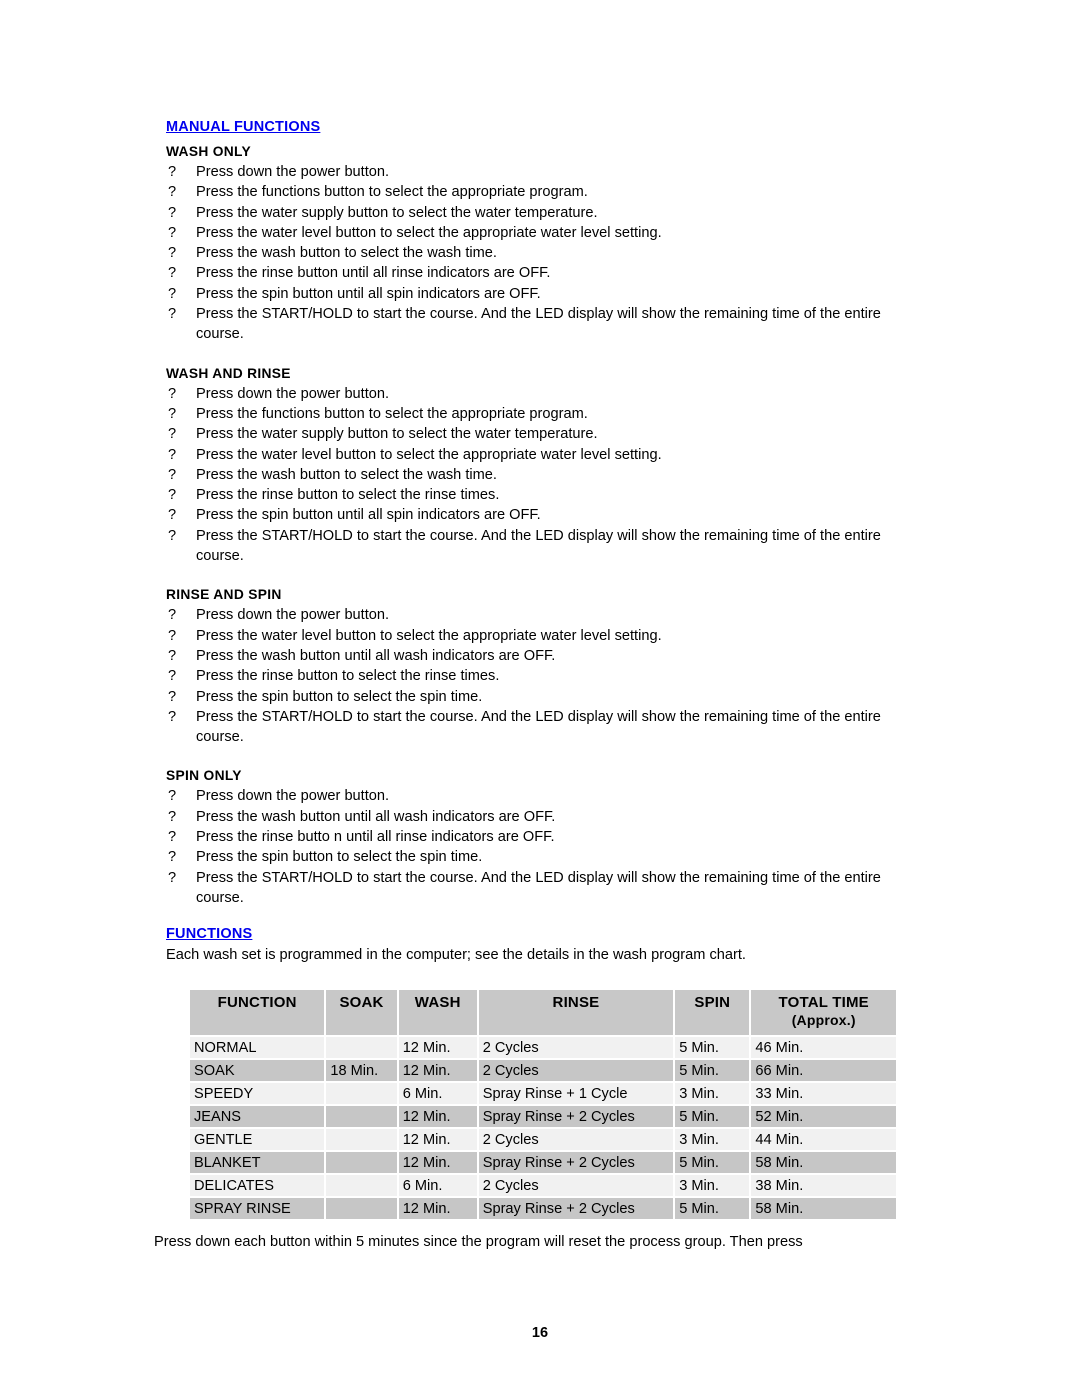 The width and height of the screenshot is (1080, 1397). I want to click on column-header-total-time-sublabel: (Approx.), so click(823, 1020).